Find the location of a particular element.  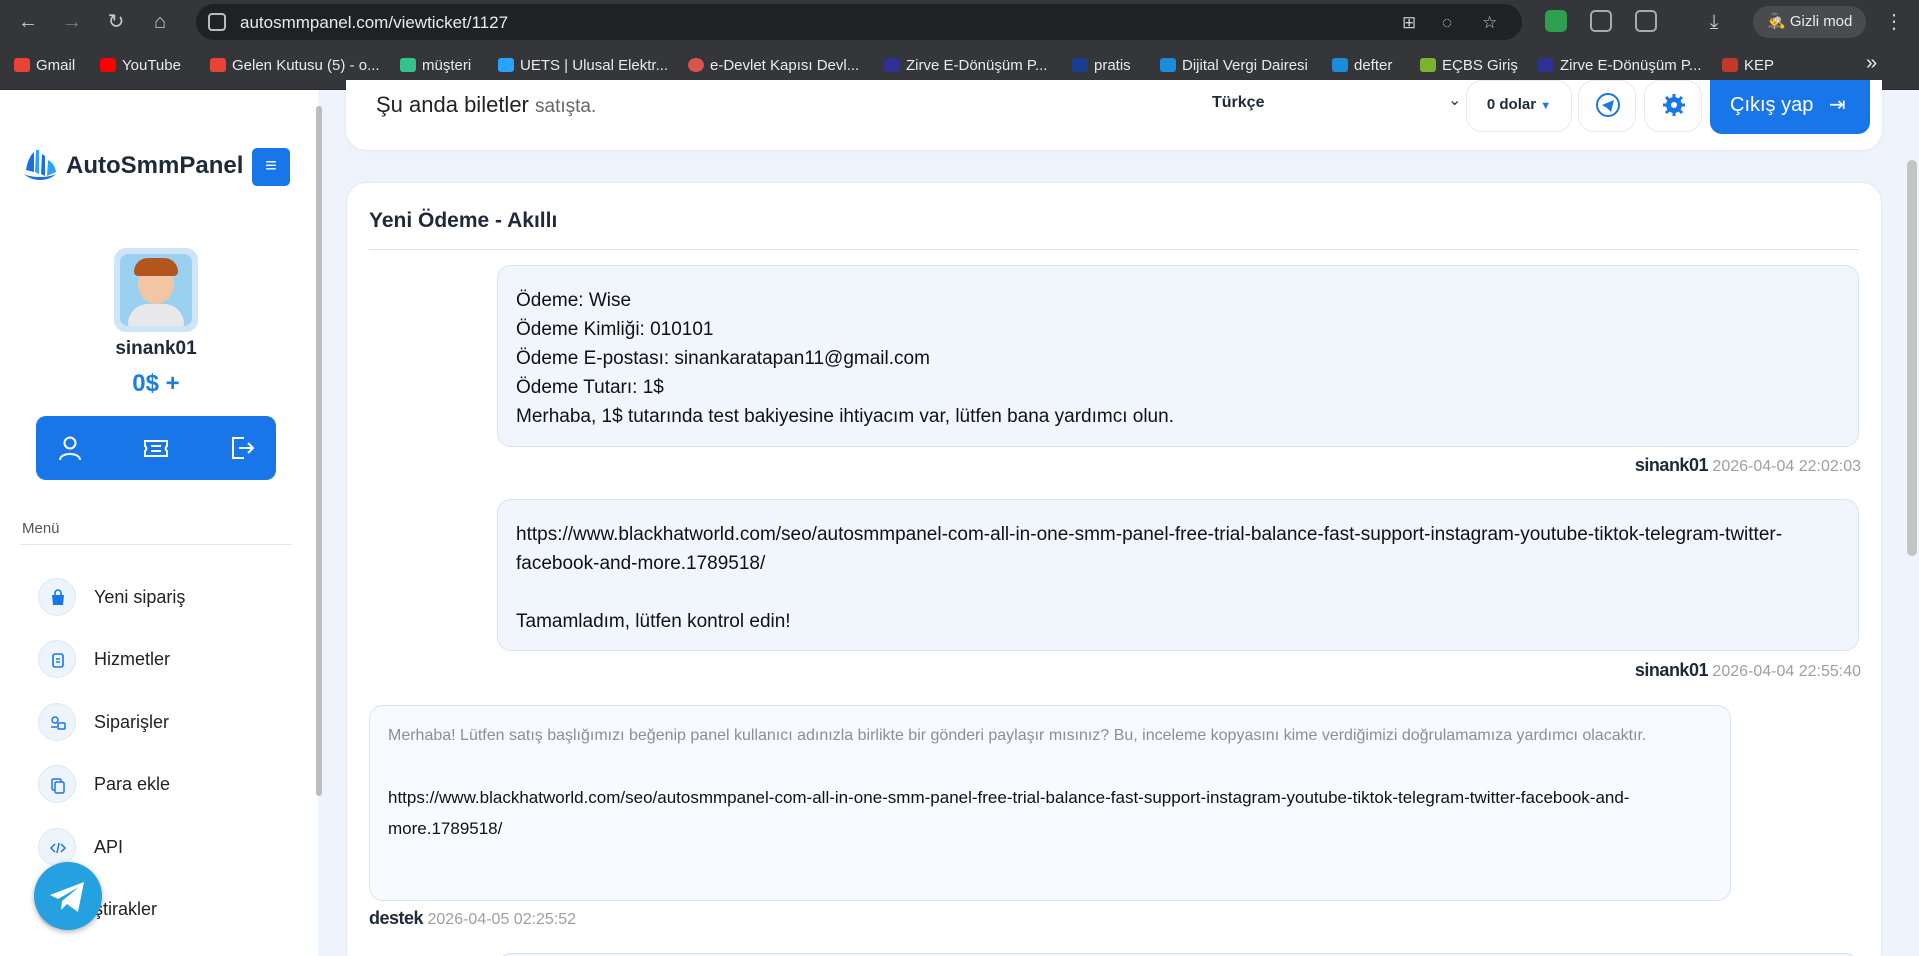

shield-extension-icon is located at coordinates (1556, 21).